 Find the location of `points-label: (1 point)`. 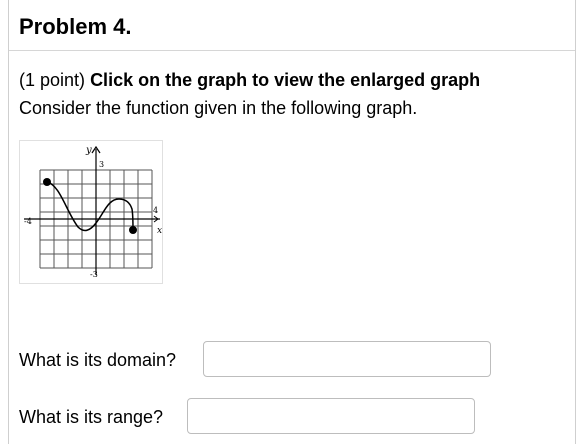

points-label: (1 point) is located at coordinates (52, 80).